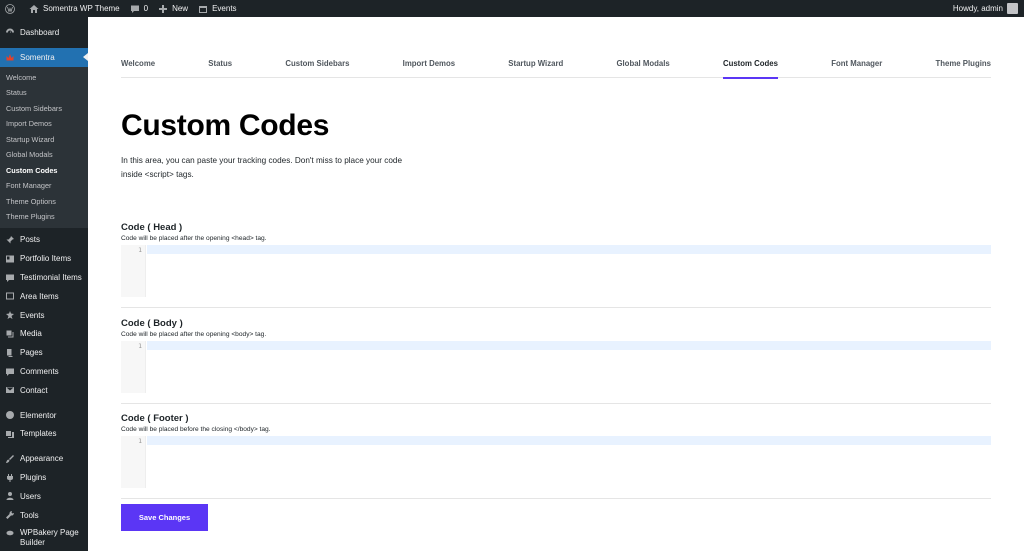 This screenshot has height=551, width=1024. What do you see at coordinates (44, 93) in the screenshot?
I see `submenu-status: Status` at bounding box center [44, 93].